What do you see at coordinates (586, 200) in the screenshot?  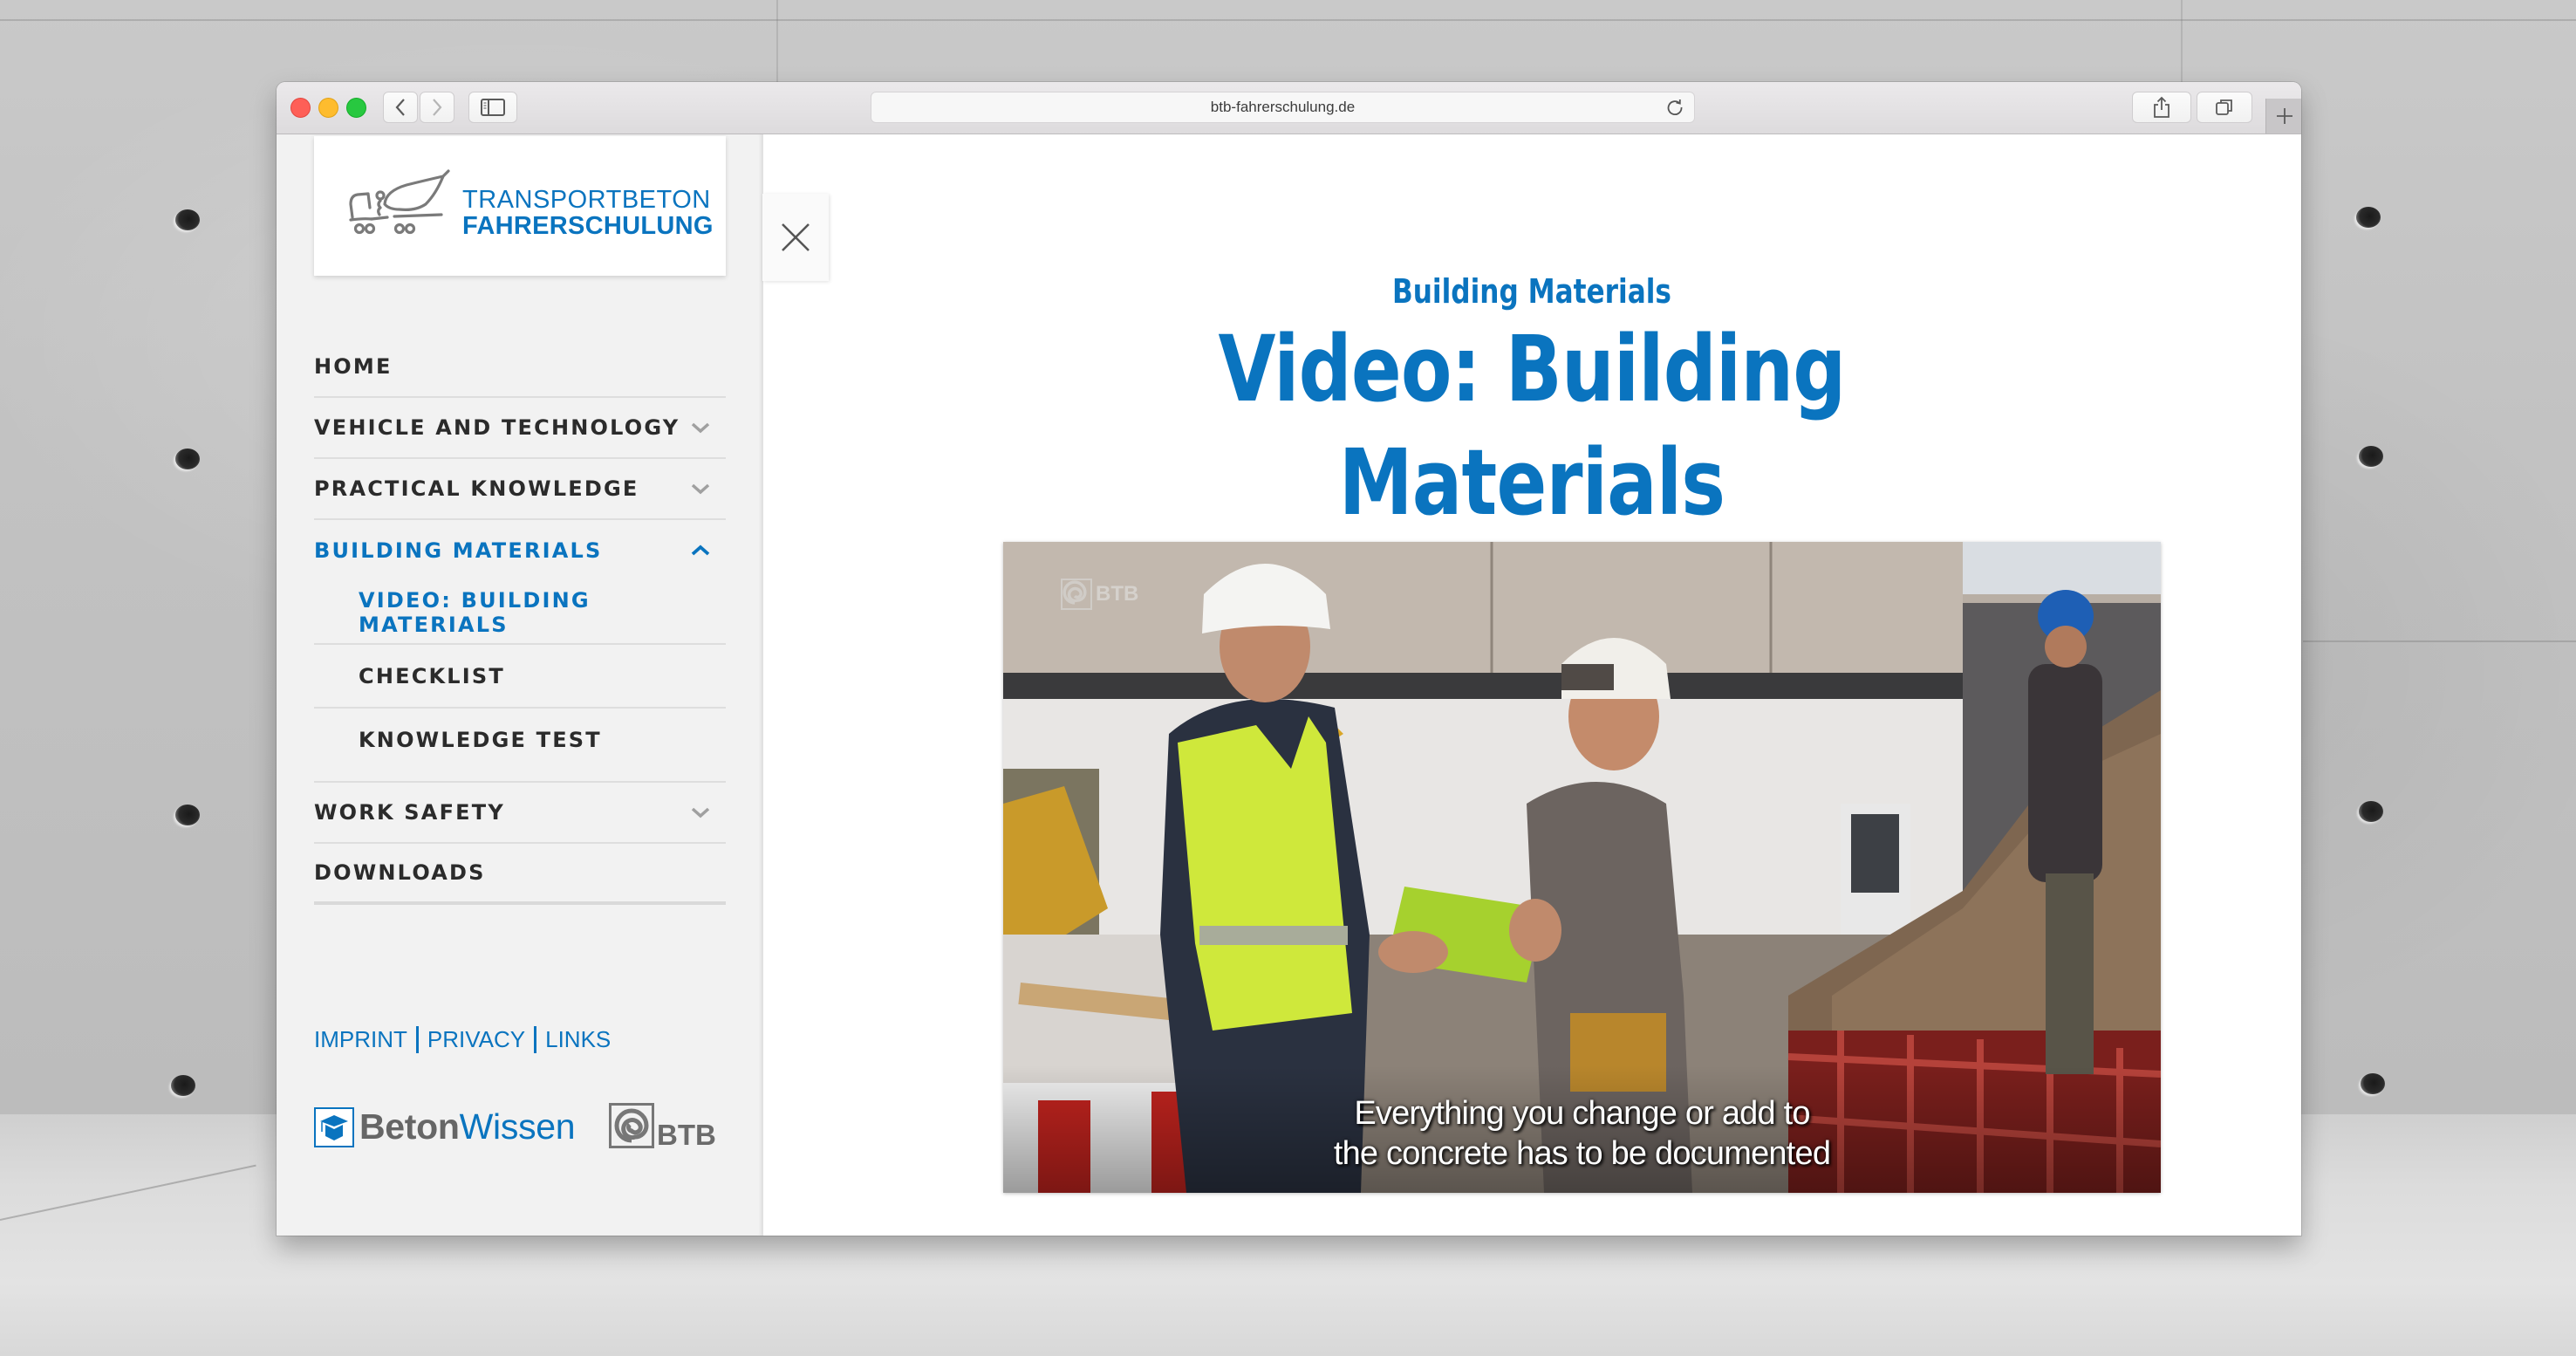 I see `logo-line-1: TRANSPORTBETON` at bounding box center [586, 200].